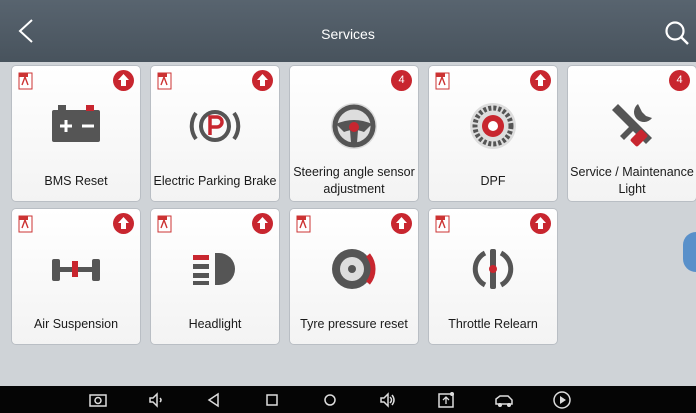 This screenshot has height=413, width=696. Describe the element at coordinates (388, 400) in the screenshot. I see `volume-up-icon` at that location.